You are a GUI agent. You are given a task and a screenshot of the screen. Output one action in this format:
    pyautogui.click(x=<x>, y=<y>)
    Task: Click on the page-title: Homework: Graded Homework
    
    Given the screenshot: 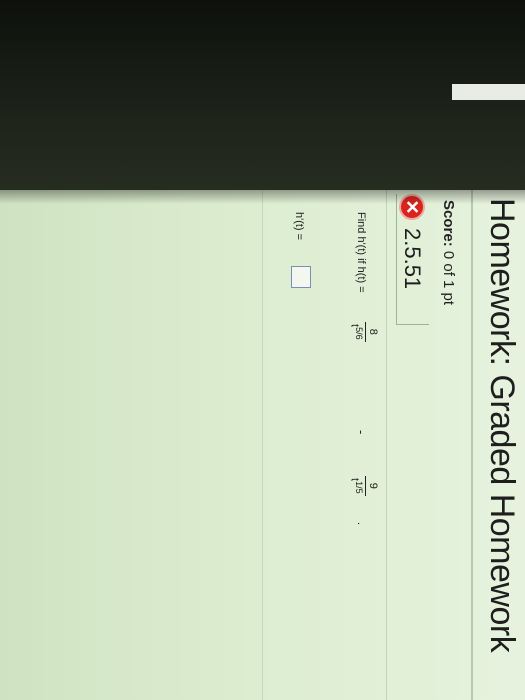 What is the action you would take?
    pyautogui.click(x=502, y=425)
    